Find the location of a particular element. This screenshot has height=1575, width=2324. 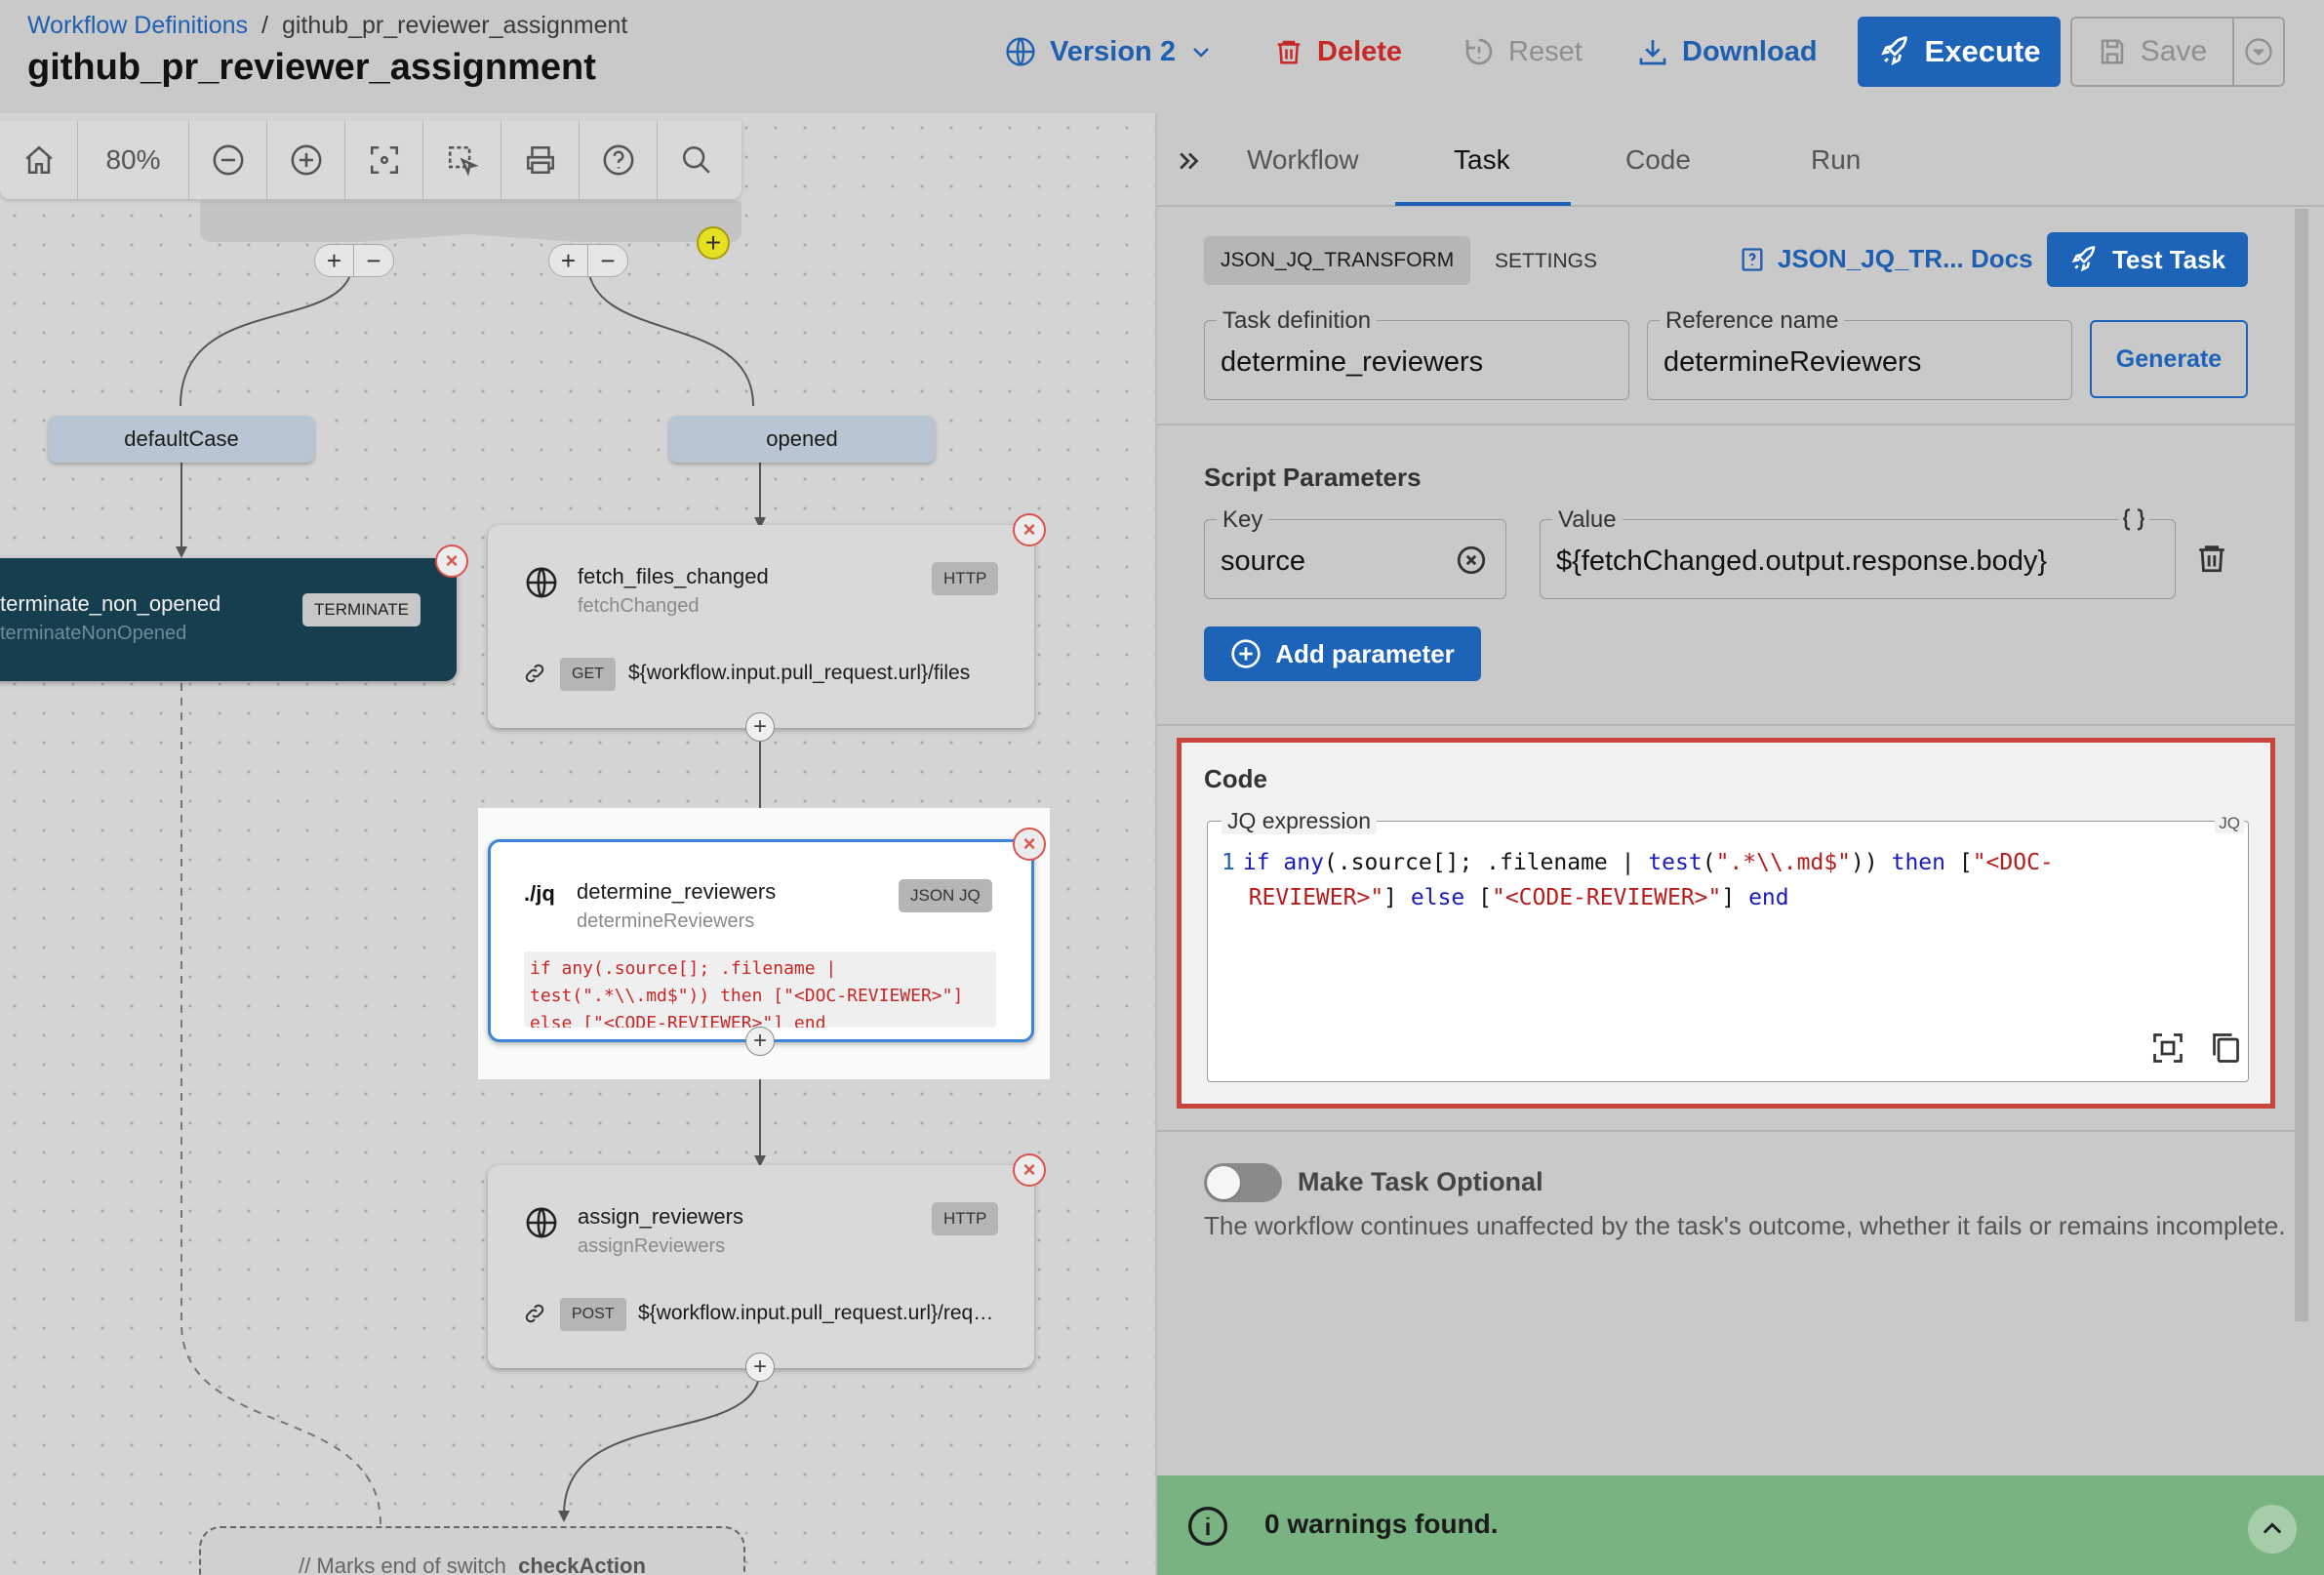

save-button: Save is located at coordinates (2152, 52).